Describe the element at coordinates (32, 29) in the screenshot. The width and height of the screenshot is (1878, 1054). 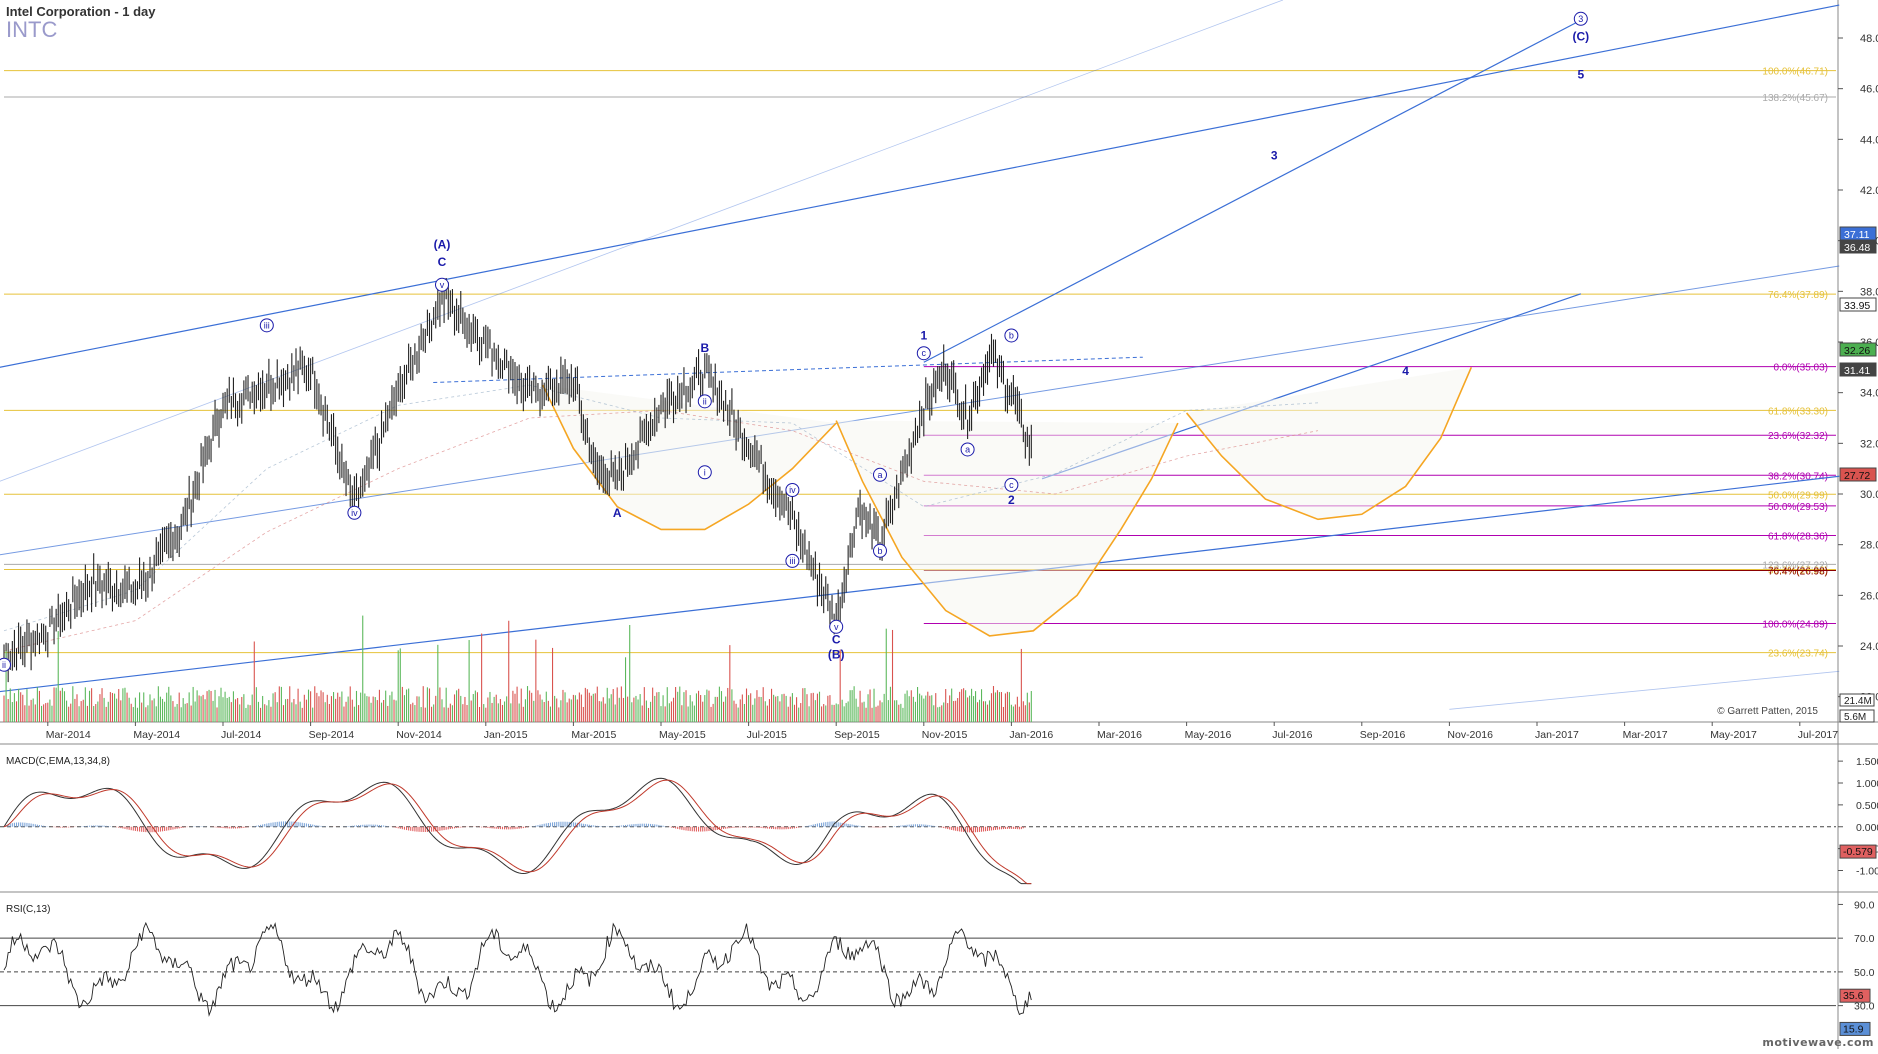
I see `ticker-symbol: INTC` at that location.